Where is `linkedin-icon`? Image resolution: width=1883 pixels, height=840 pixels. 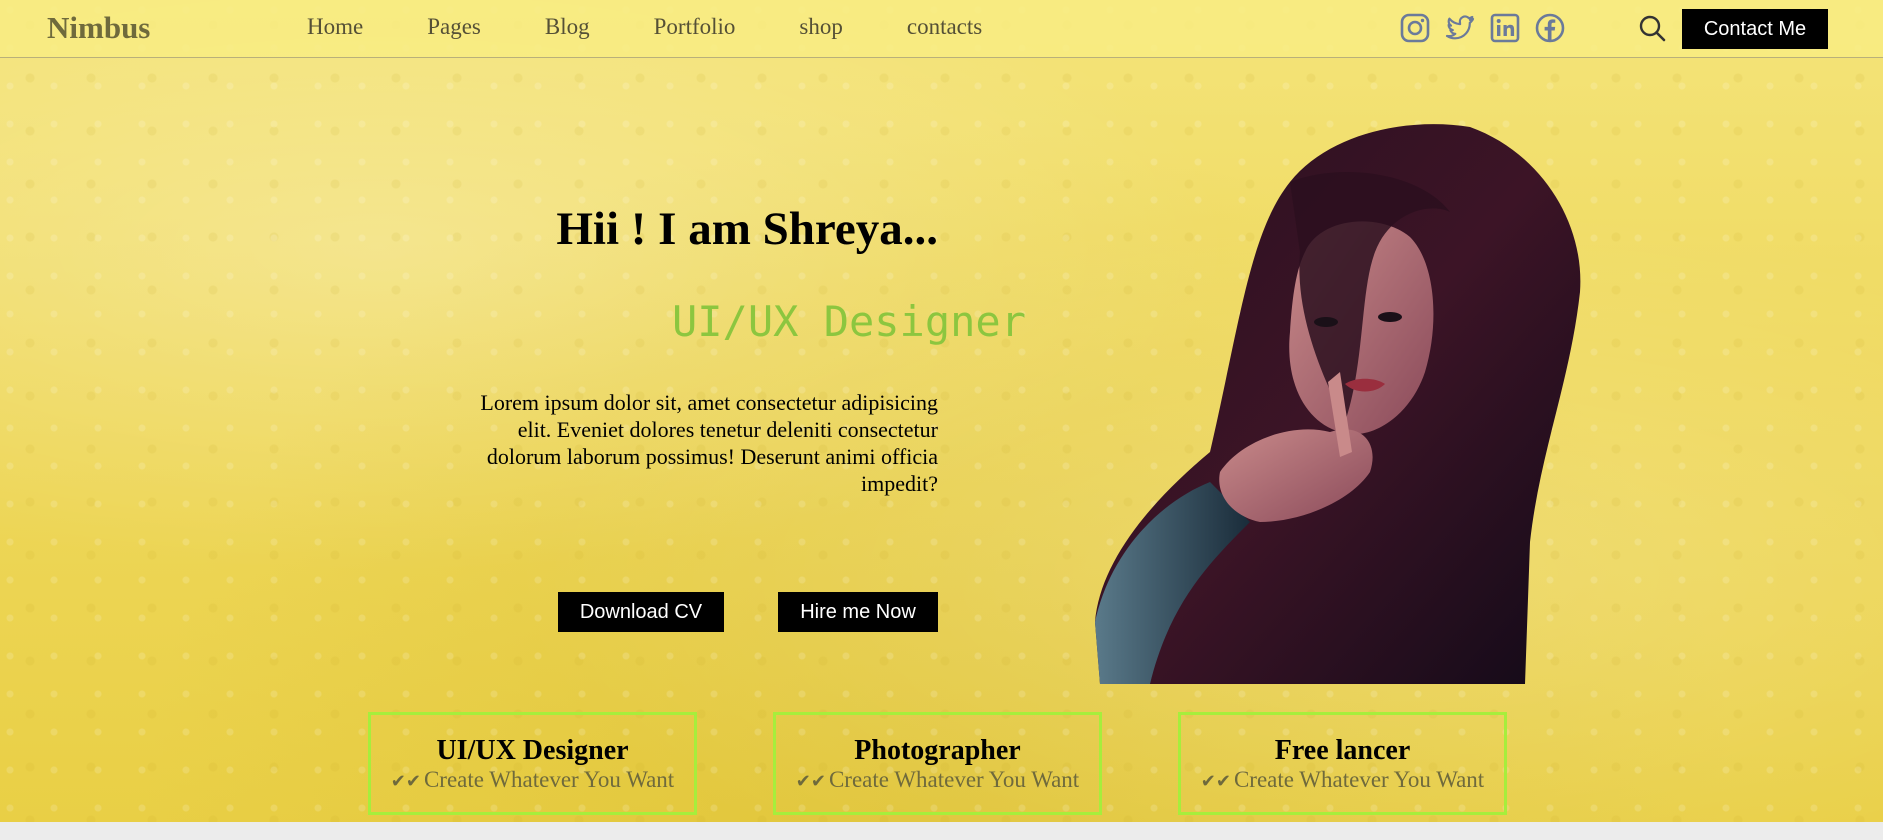
linkedin-icon is located at coordinates (1505, 28).